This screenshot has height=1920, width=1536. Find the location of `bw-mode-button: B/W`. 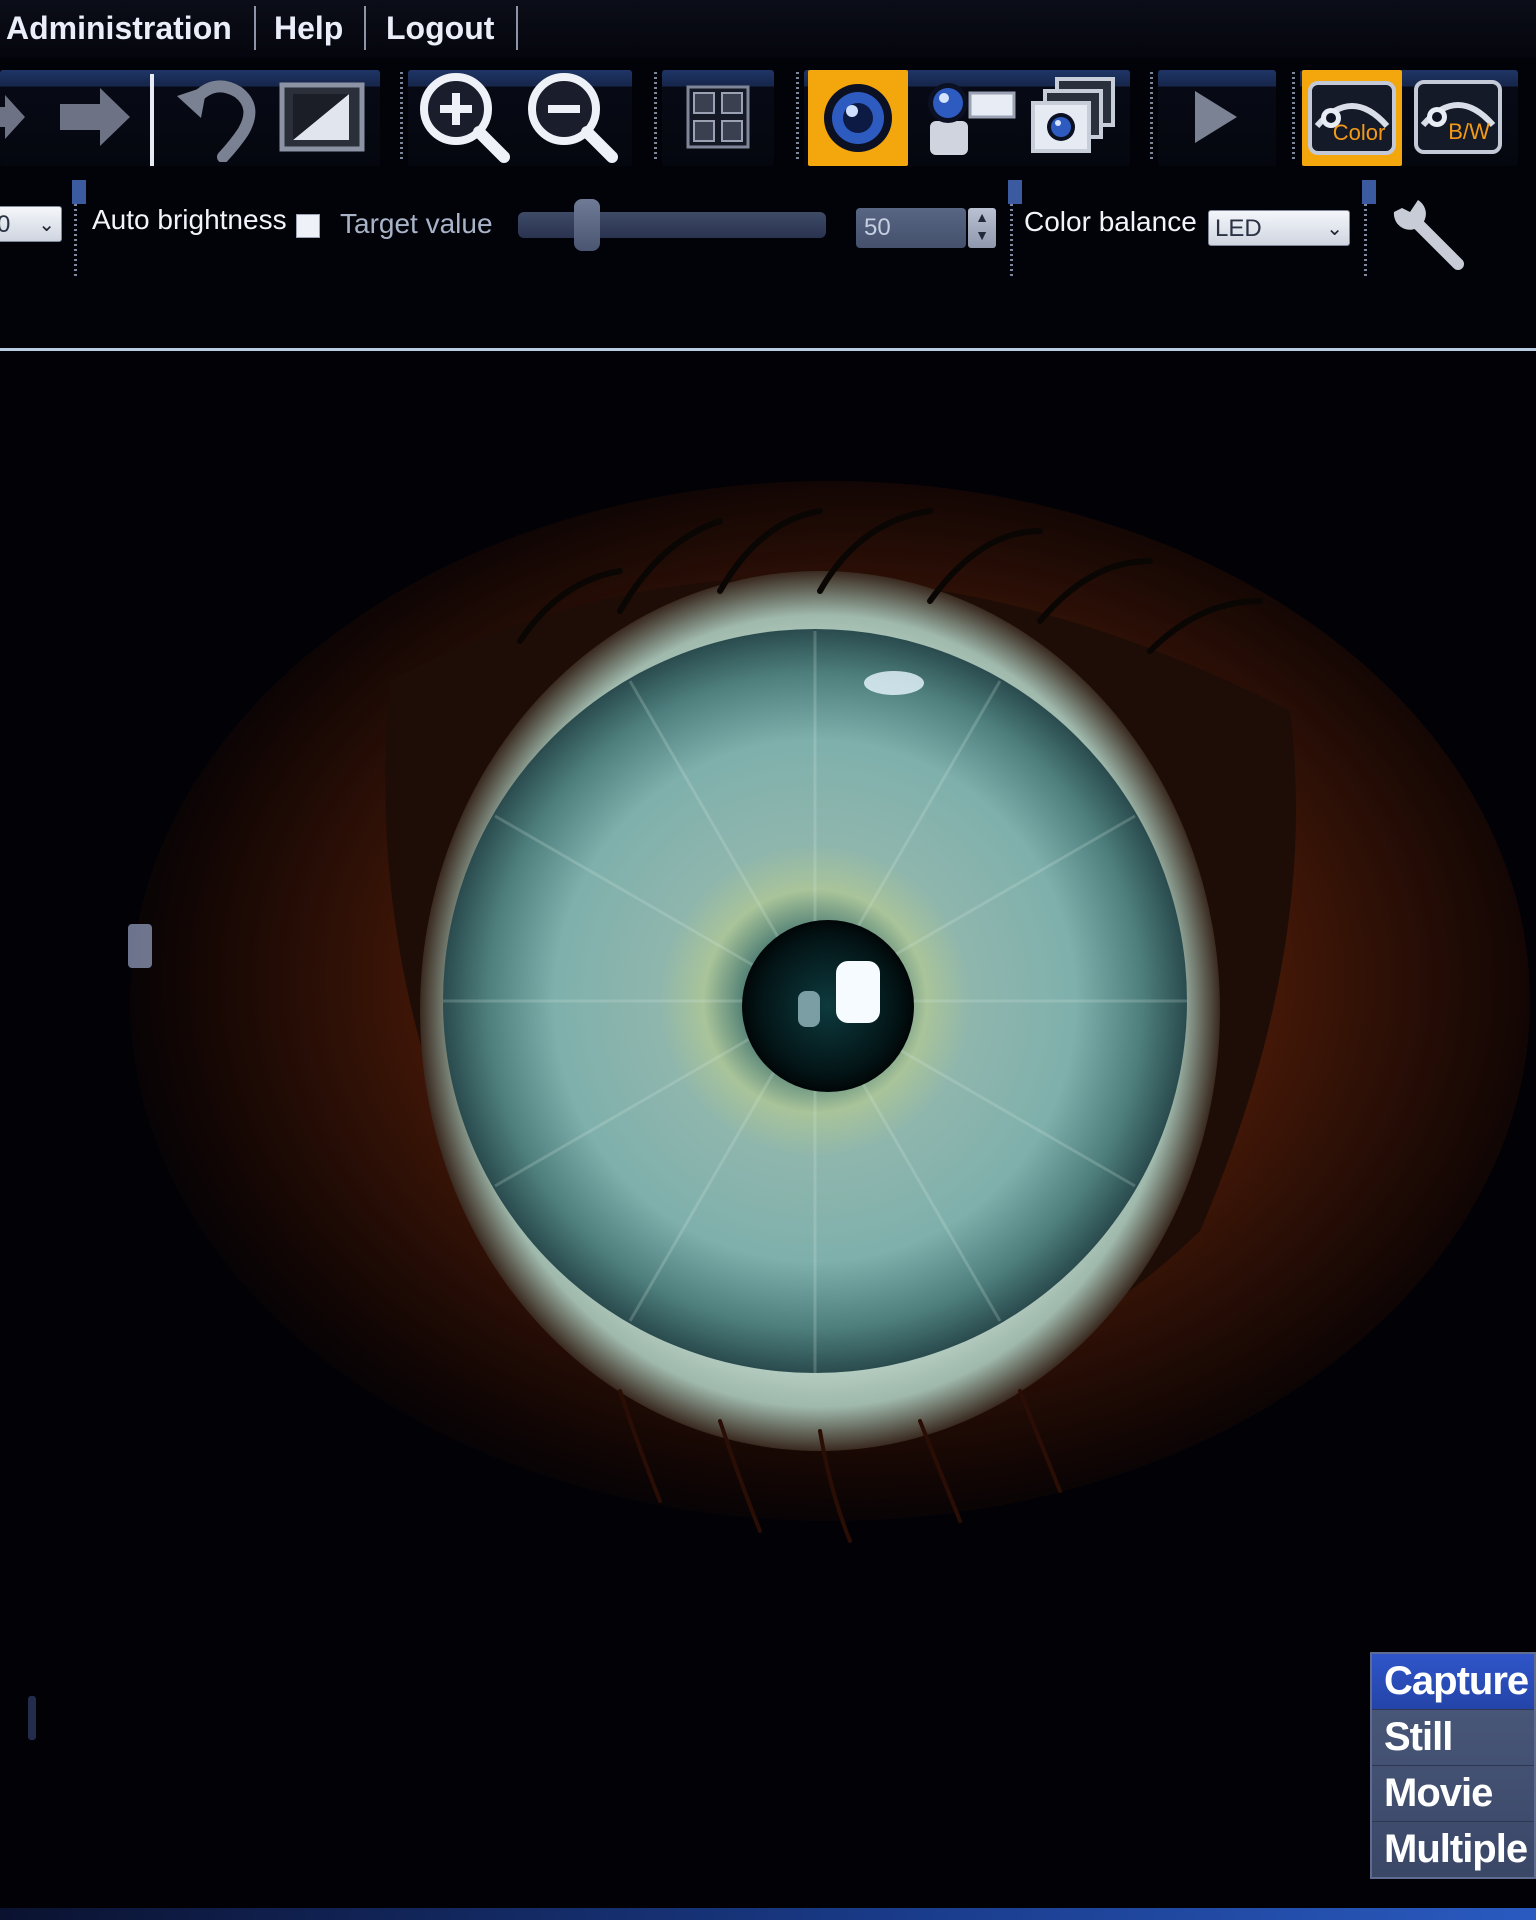

bw-mode-button: B/W is located at coordinates (1458, 117).